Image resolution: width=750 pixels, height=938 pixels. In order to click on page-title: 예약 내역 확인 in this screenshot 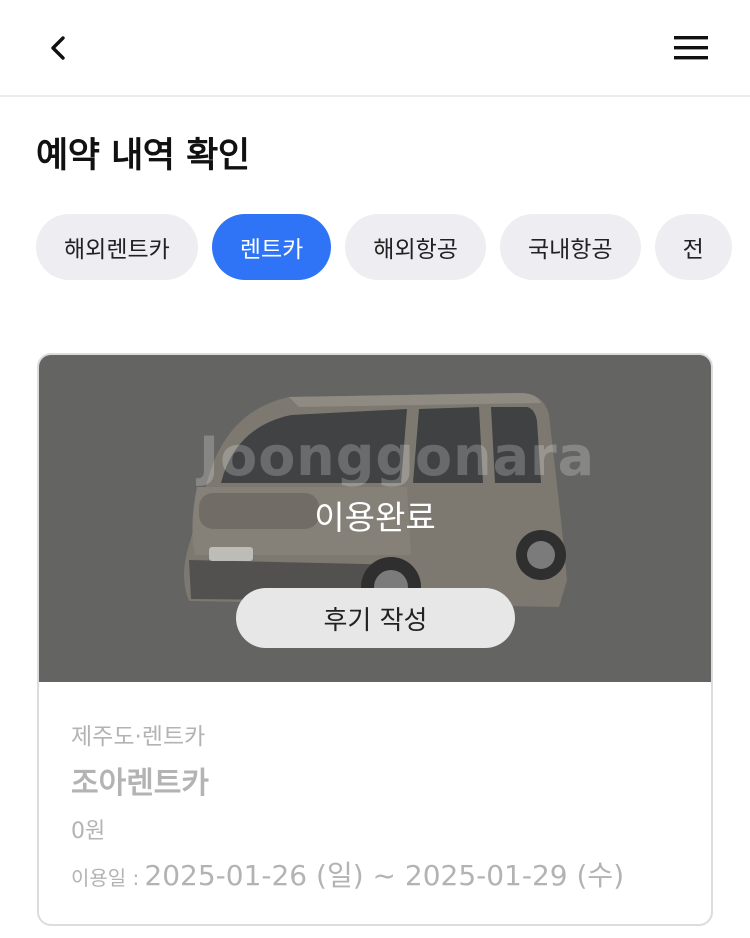, I will do `click(143, 156)`.